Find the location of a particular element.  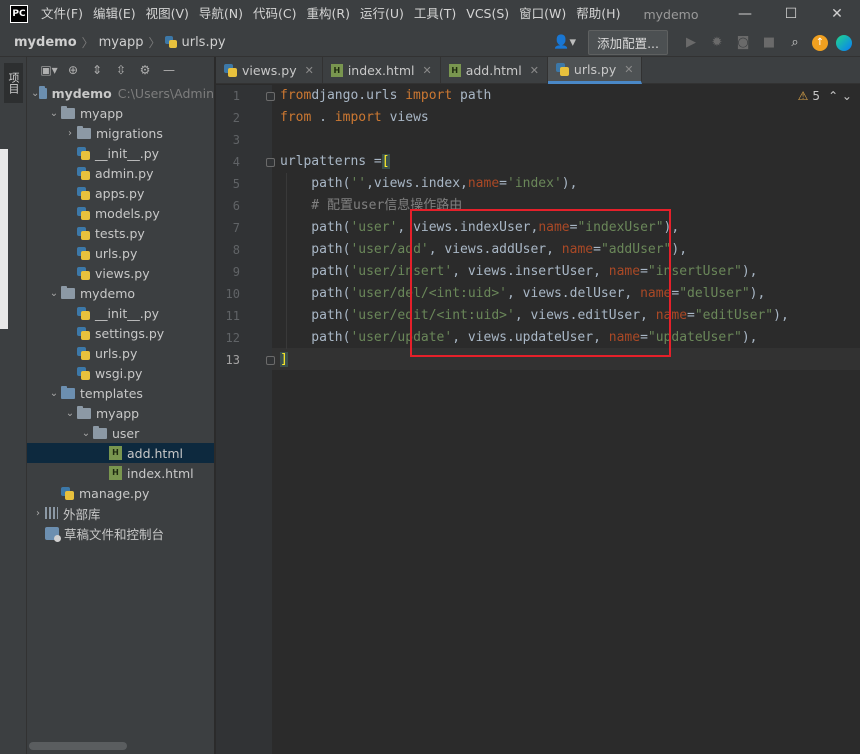

tree-item: views.py is located at coordinates (120, 273).